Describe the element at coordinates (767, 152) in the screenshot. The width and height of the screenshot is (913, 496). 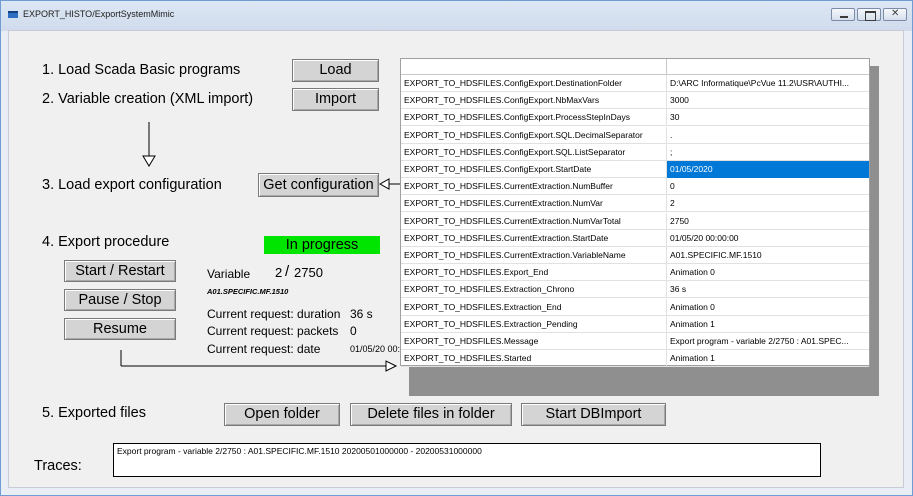
I see `row-value-cell: ;` at that location.